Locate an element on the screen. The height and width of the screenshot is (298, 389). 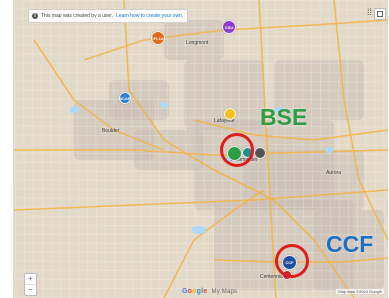
zoom-controls: + − is located at coordinates (30, 284).